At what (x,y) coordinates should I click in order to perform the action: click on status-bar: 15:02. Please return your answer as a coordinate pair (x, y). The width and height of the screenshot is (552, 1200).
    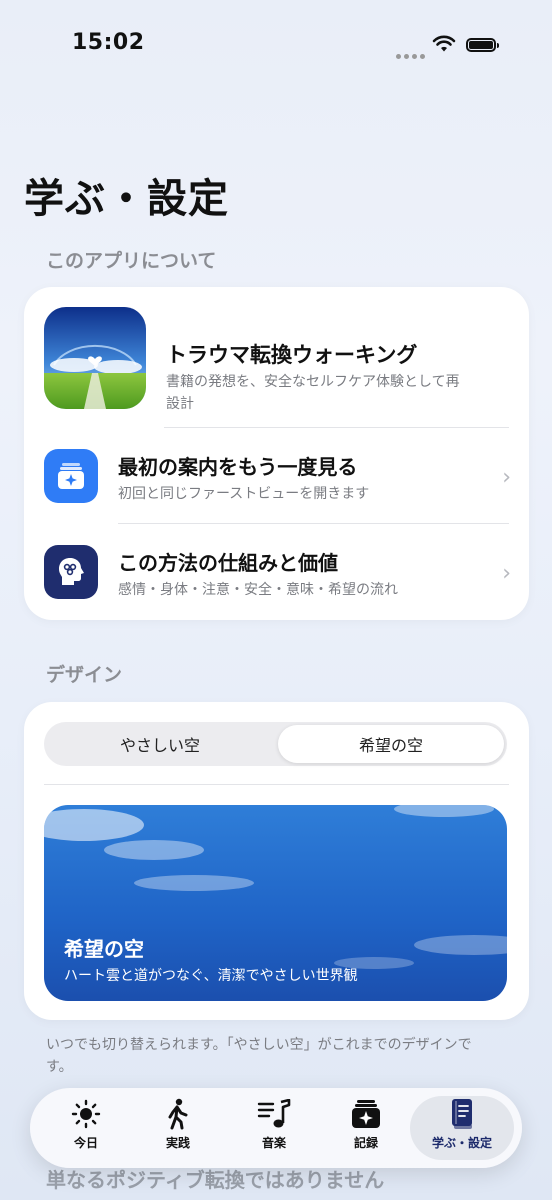
    Looking at the image, I should click on (276, 45).